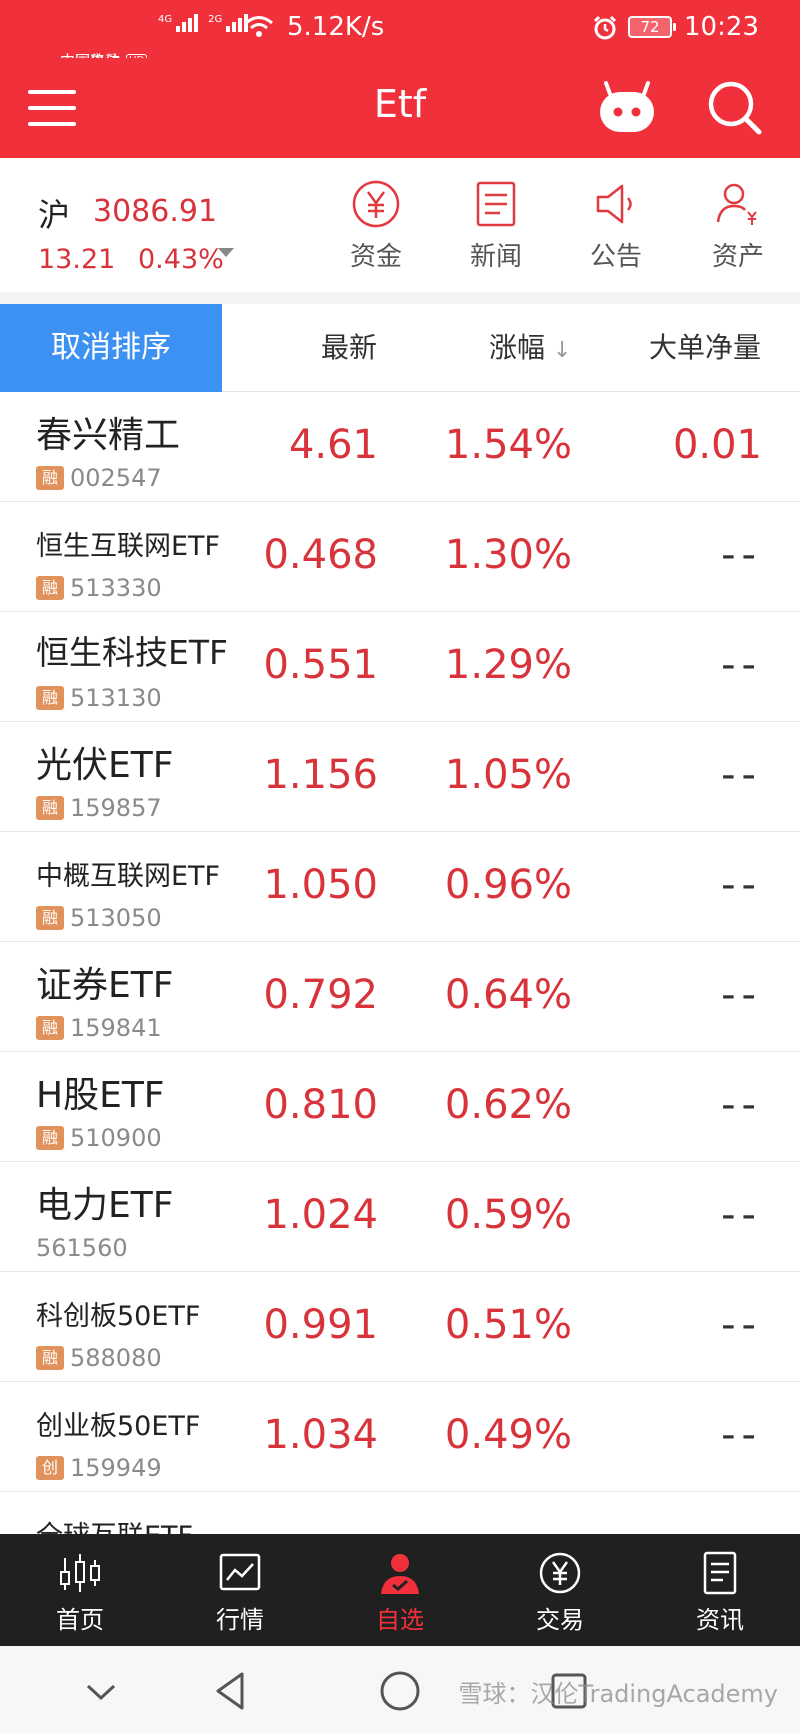 The image size is (800, 1733). Describe the element at coordinates (720, 1573) in the screenshot. I see `document-icon` at that location.